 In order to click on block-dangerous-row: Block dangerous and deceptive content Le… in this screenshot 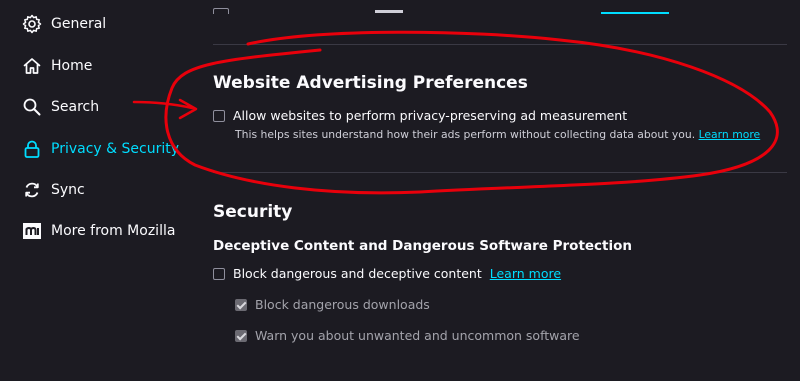, I will do `click(387, 273)`.